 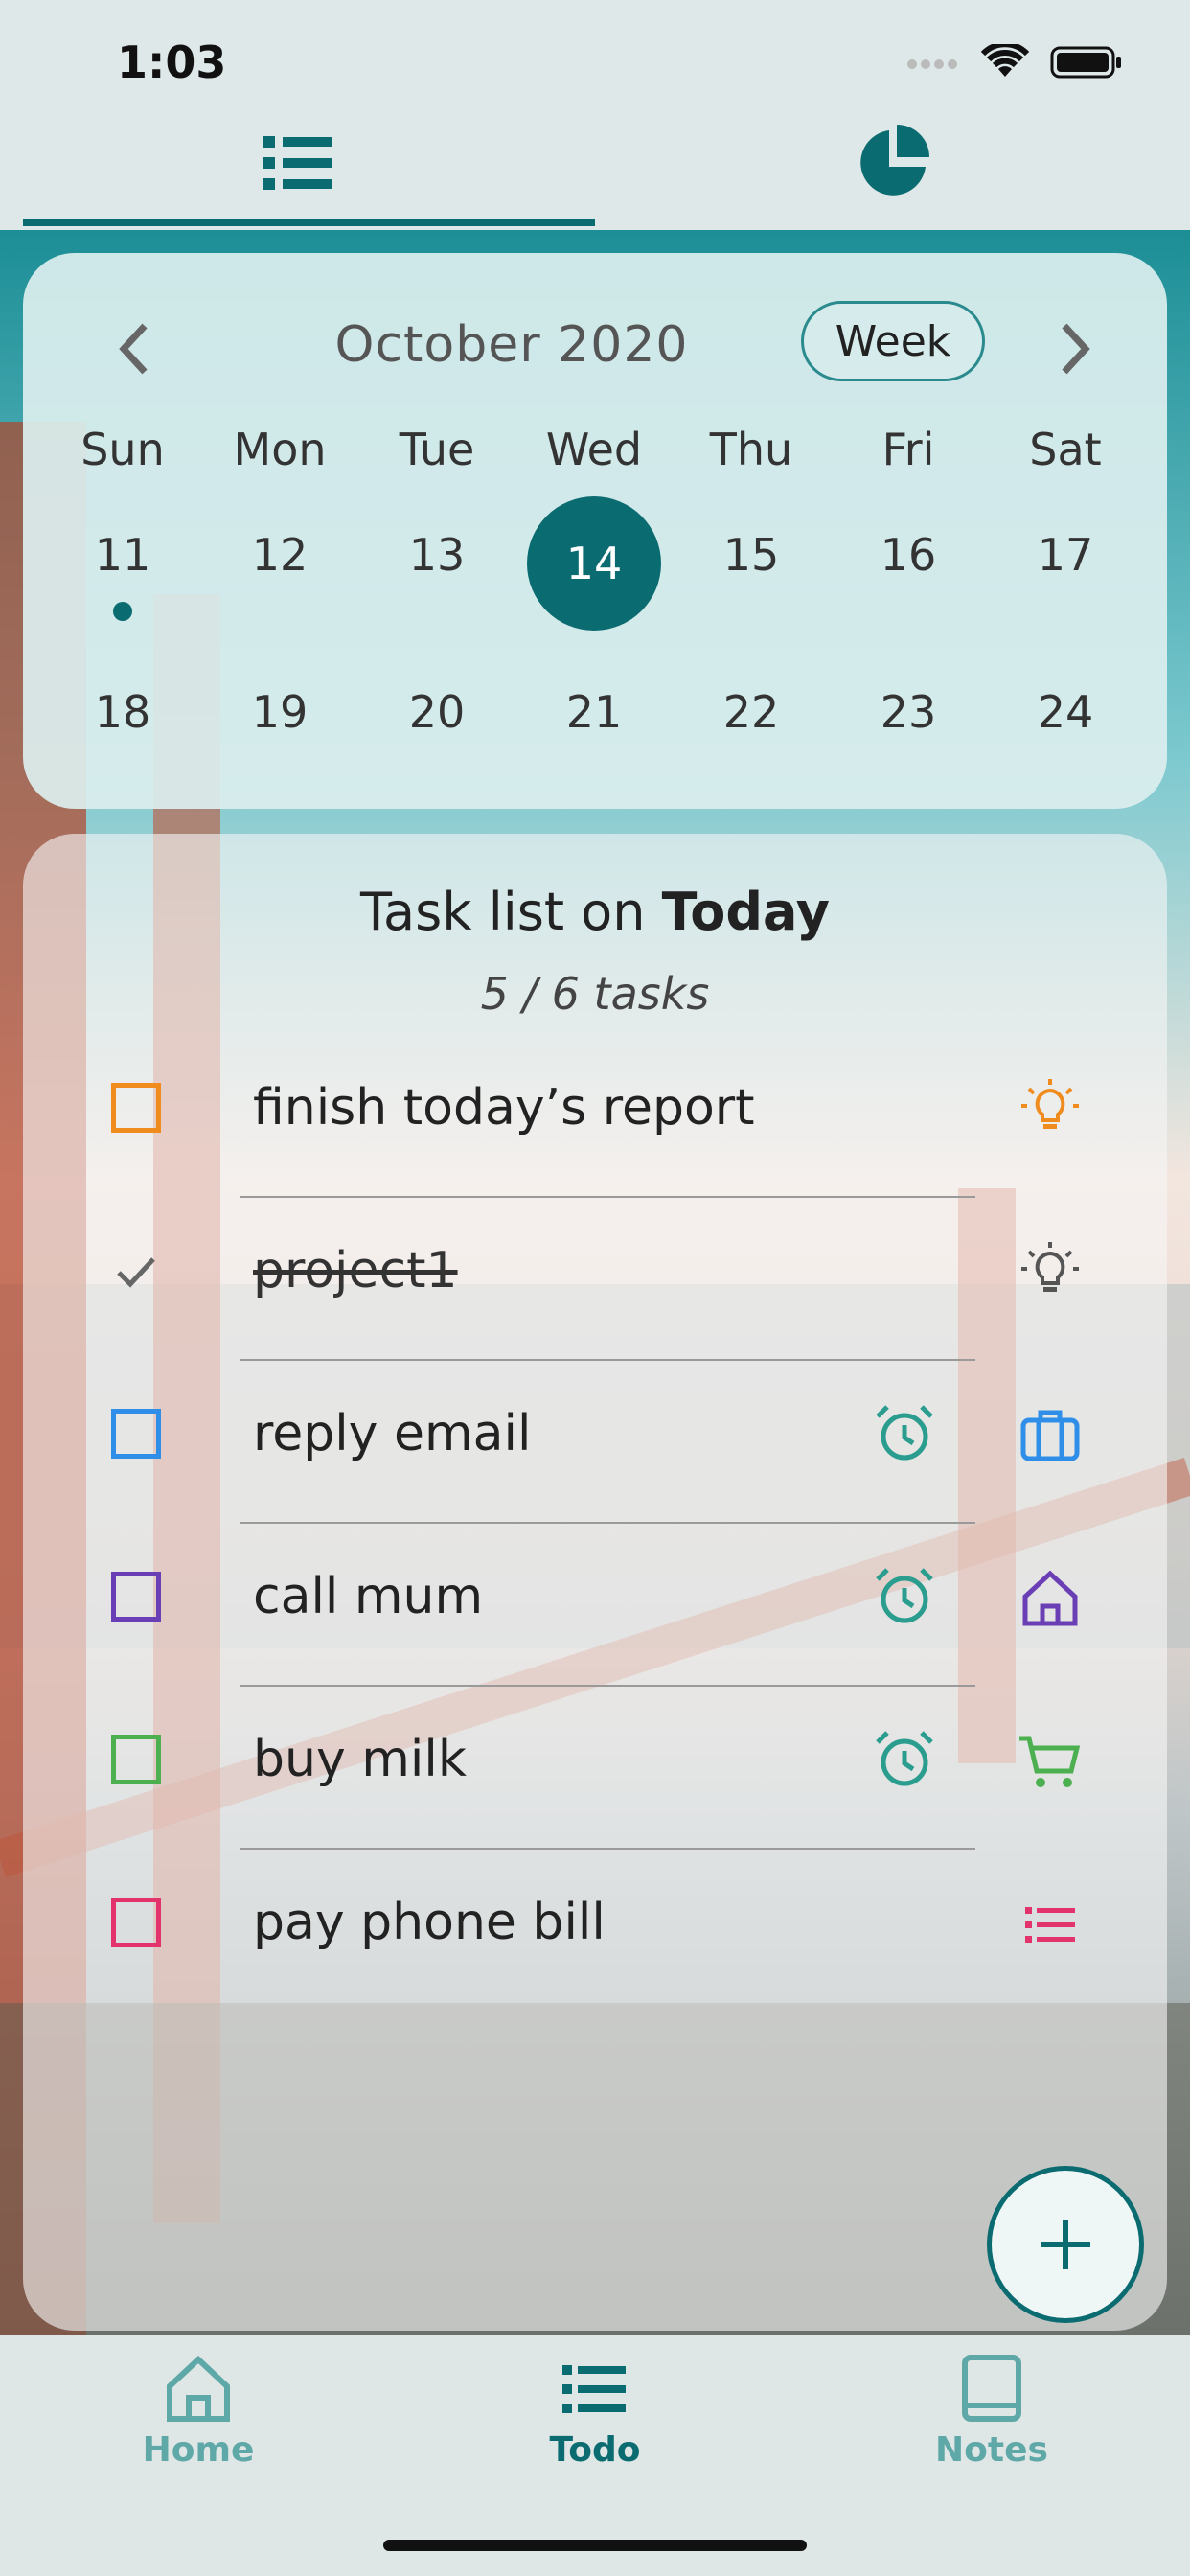 What do you see at coordinates (1050, 1598) in the screenshot?
I see `house-icon` at bounding box center [1050, 1598].